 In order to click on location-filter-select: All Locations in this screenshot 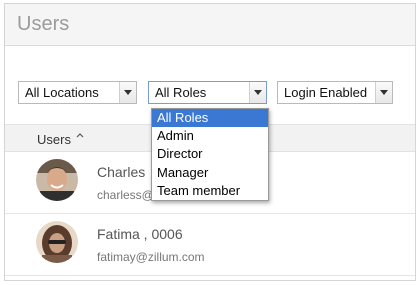, I will do `click(77, 92)`.